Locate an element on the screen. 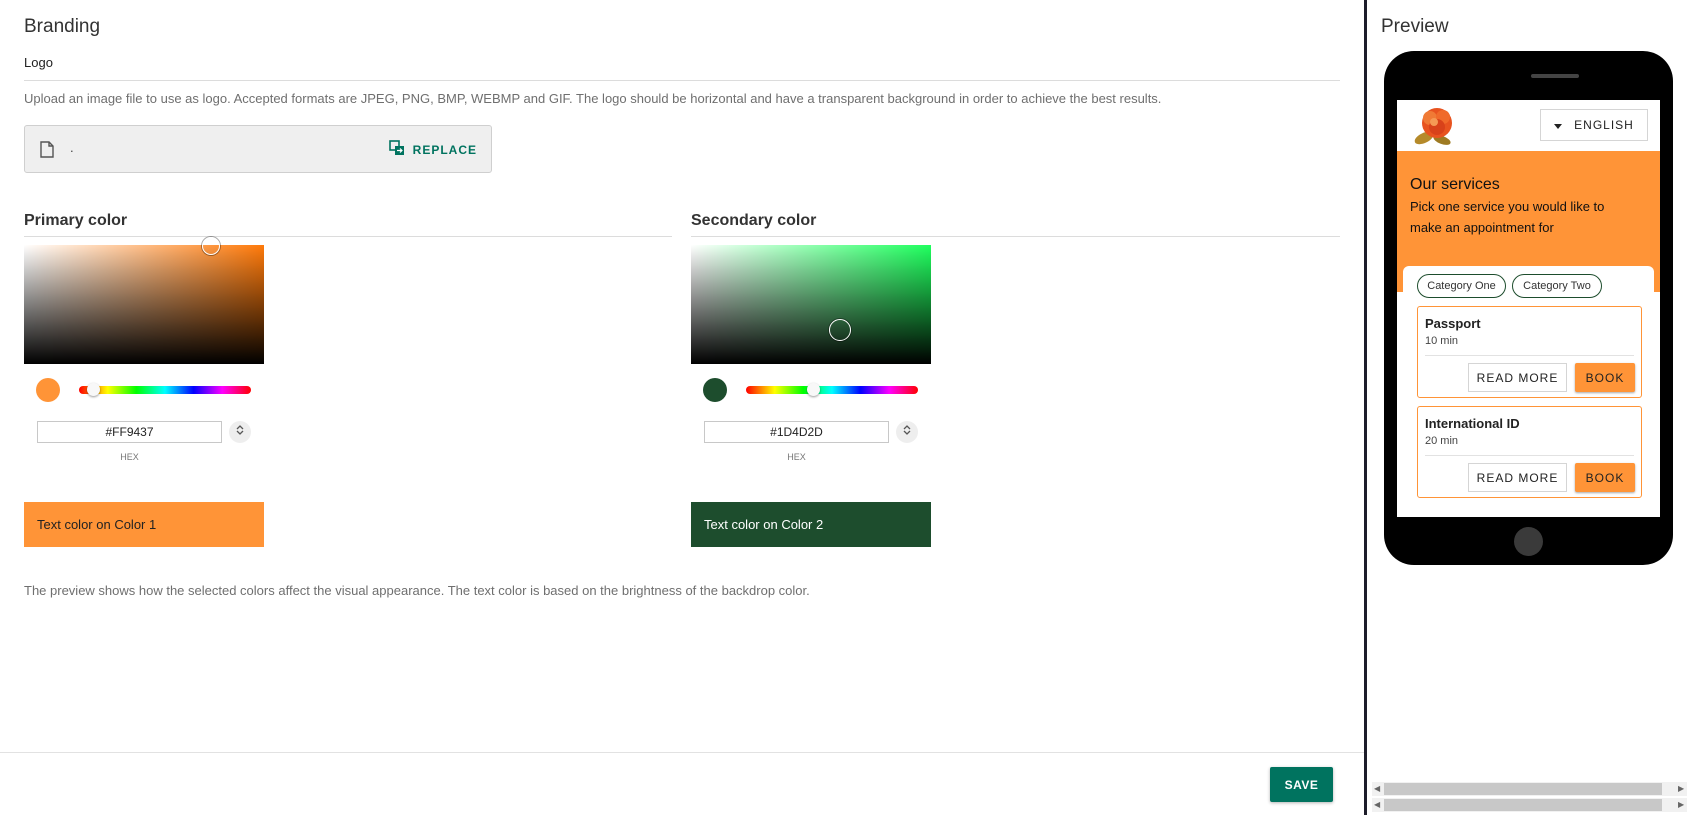 The height and width of the screenshot is (815, 1687). service-card-passport: Passport 10 min READ MORE BOOK is located at coordinates (1529, 352).